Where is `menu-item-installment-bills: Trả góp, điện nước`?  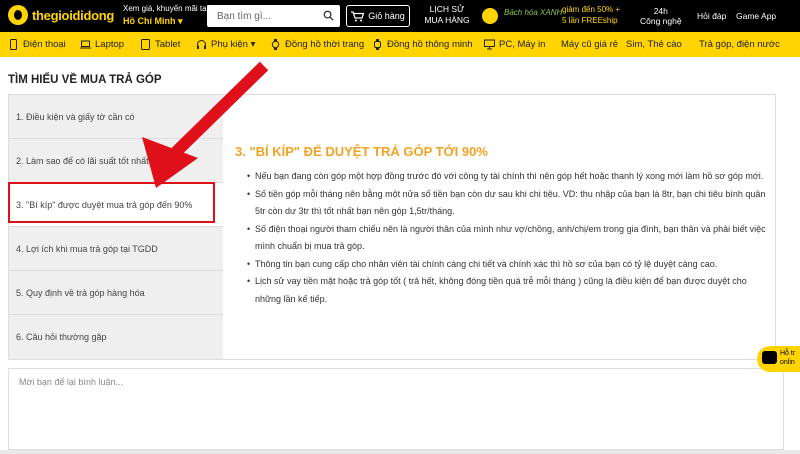
menu-item-installment-bills: Trả góp, điện nước is located at coordinates (739, 44).